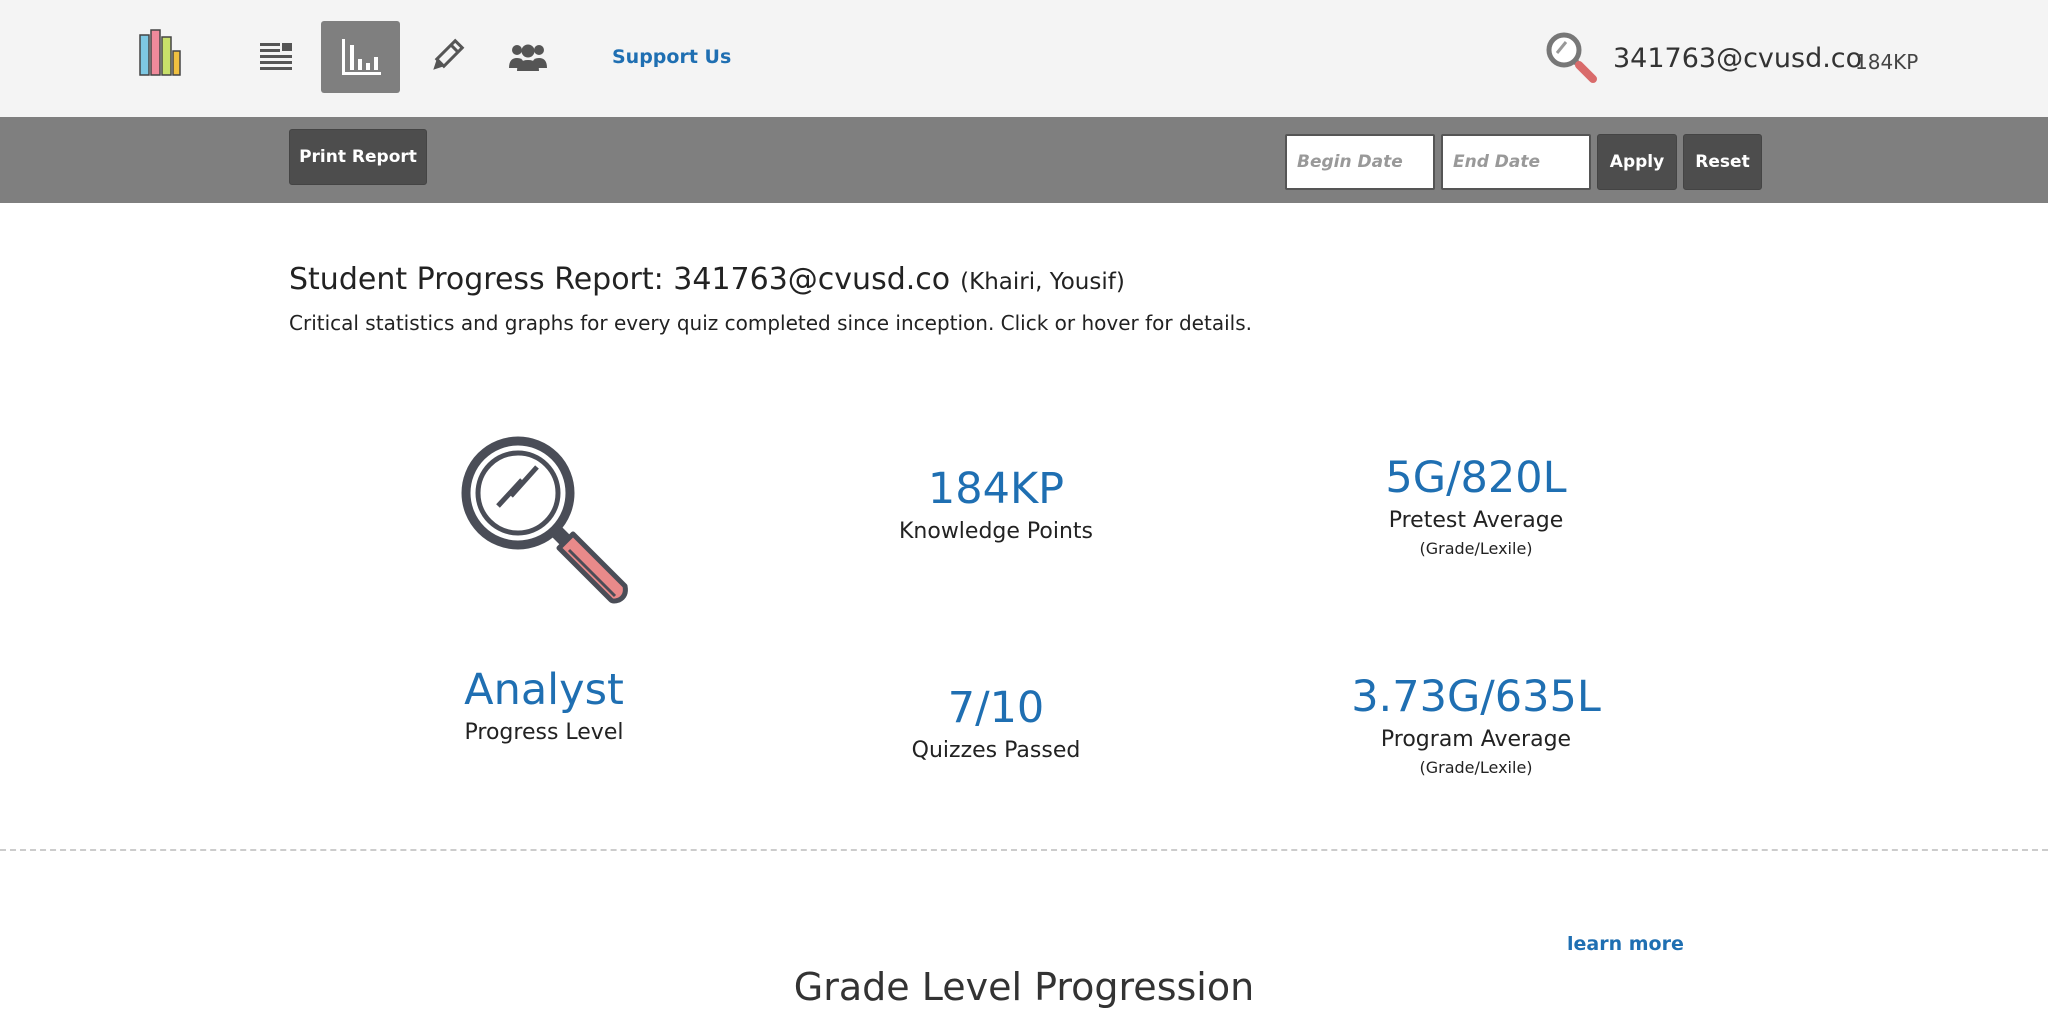 Image resolution: width=2048 pixels, height=1010 pixels. Describe the element at coordinates (1887, 62) in the screenshot. I see `knowledge-points-badge: 184KP` at that location.